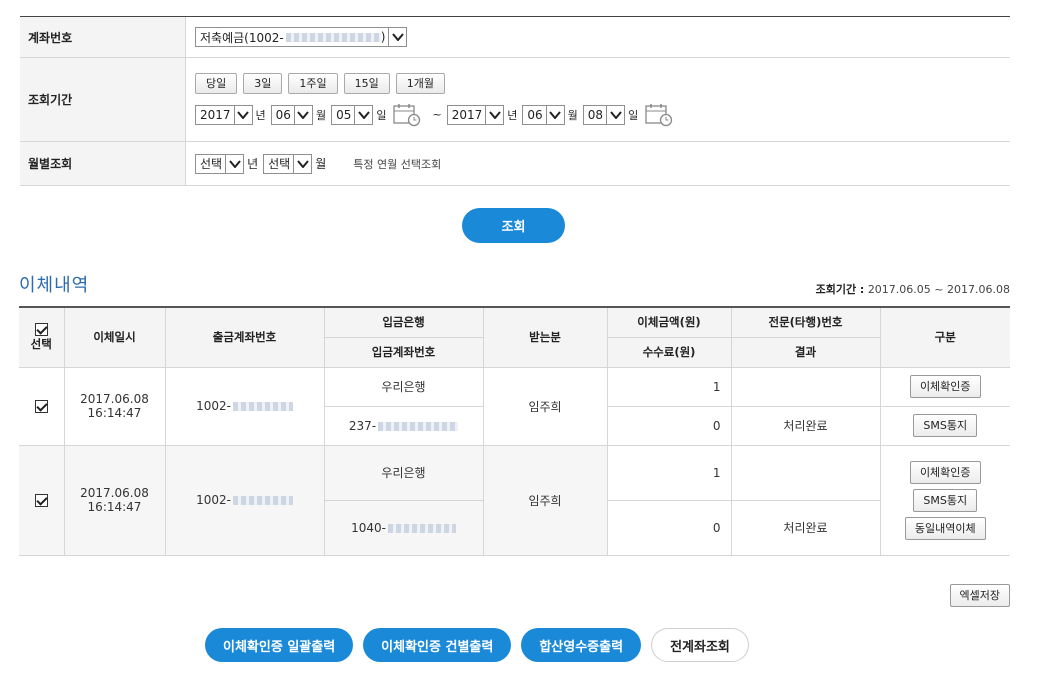 Image resolution: width=1041 pixels, height=677 pixels. Describe the element at coordinates (279, 645) in the screenshot. I see `bulk-print-button: 이체확인증 일괄출력` at that location.